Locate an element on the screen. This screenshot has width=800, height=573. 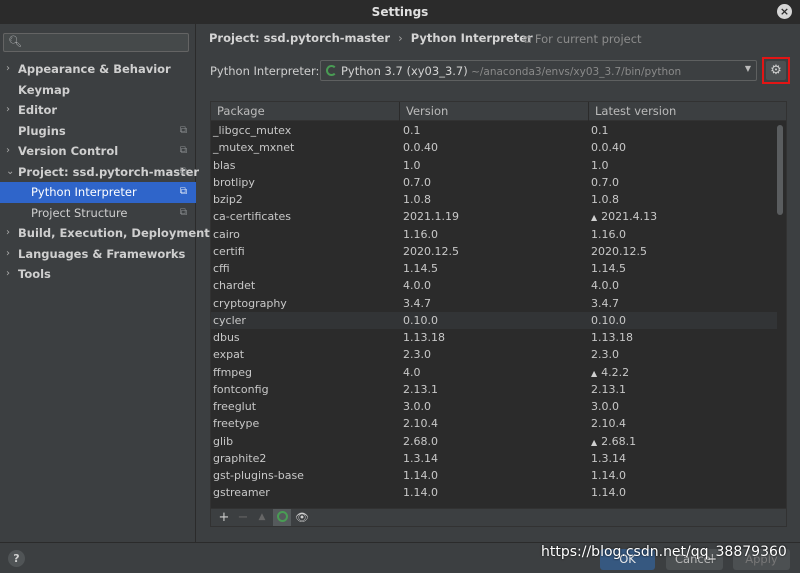
window-titlebar: Settings × is located at coordinates (400, 12).